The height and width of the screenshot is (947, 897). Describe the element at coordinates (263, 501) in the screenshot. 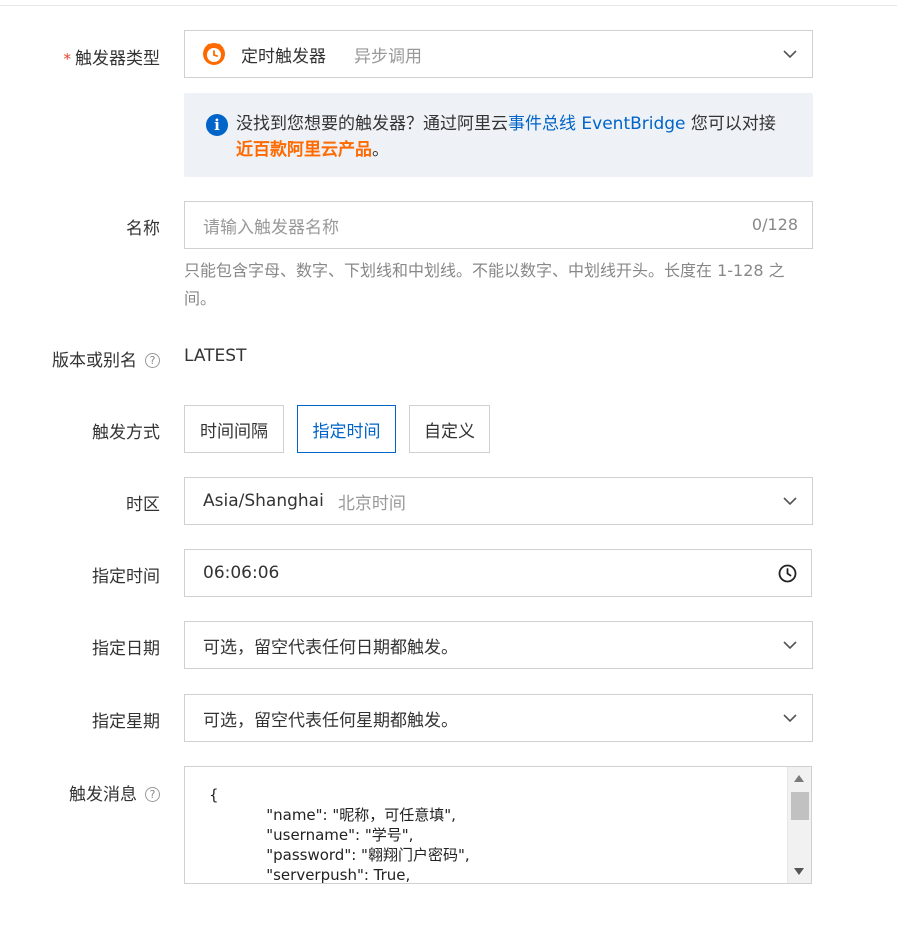

I see `timezone-value: Asia/Shanghai` at that location.